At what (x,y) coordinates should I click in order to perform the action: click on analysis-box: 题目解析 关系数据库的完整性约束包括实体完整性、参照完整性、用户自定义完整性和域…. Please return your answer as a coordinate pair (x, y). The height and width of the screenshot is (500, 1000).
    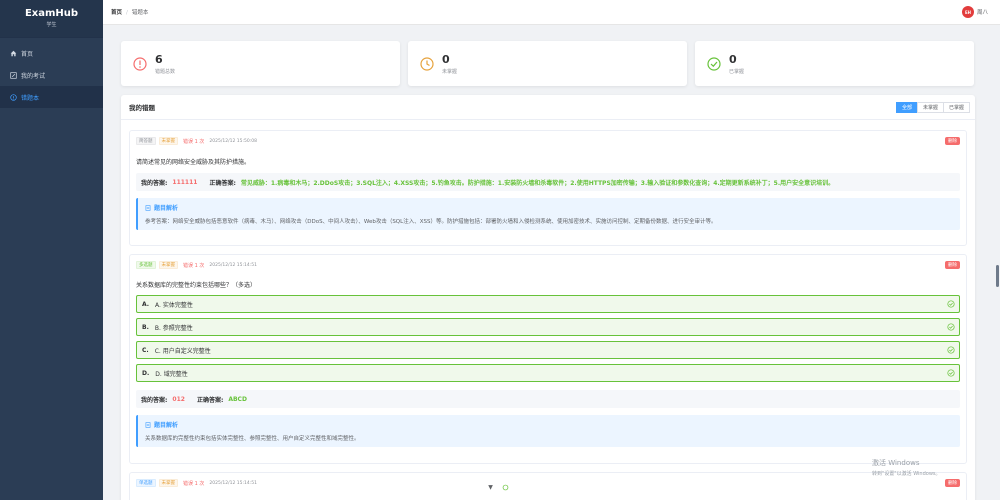
    Looking at the image, I should click on (548, 431).